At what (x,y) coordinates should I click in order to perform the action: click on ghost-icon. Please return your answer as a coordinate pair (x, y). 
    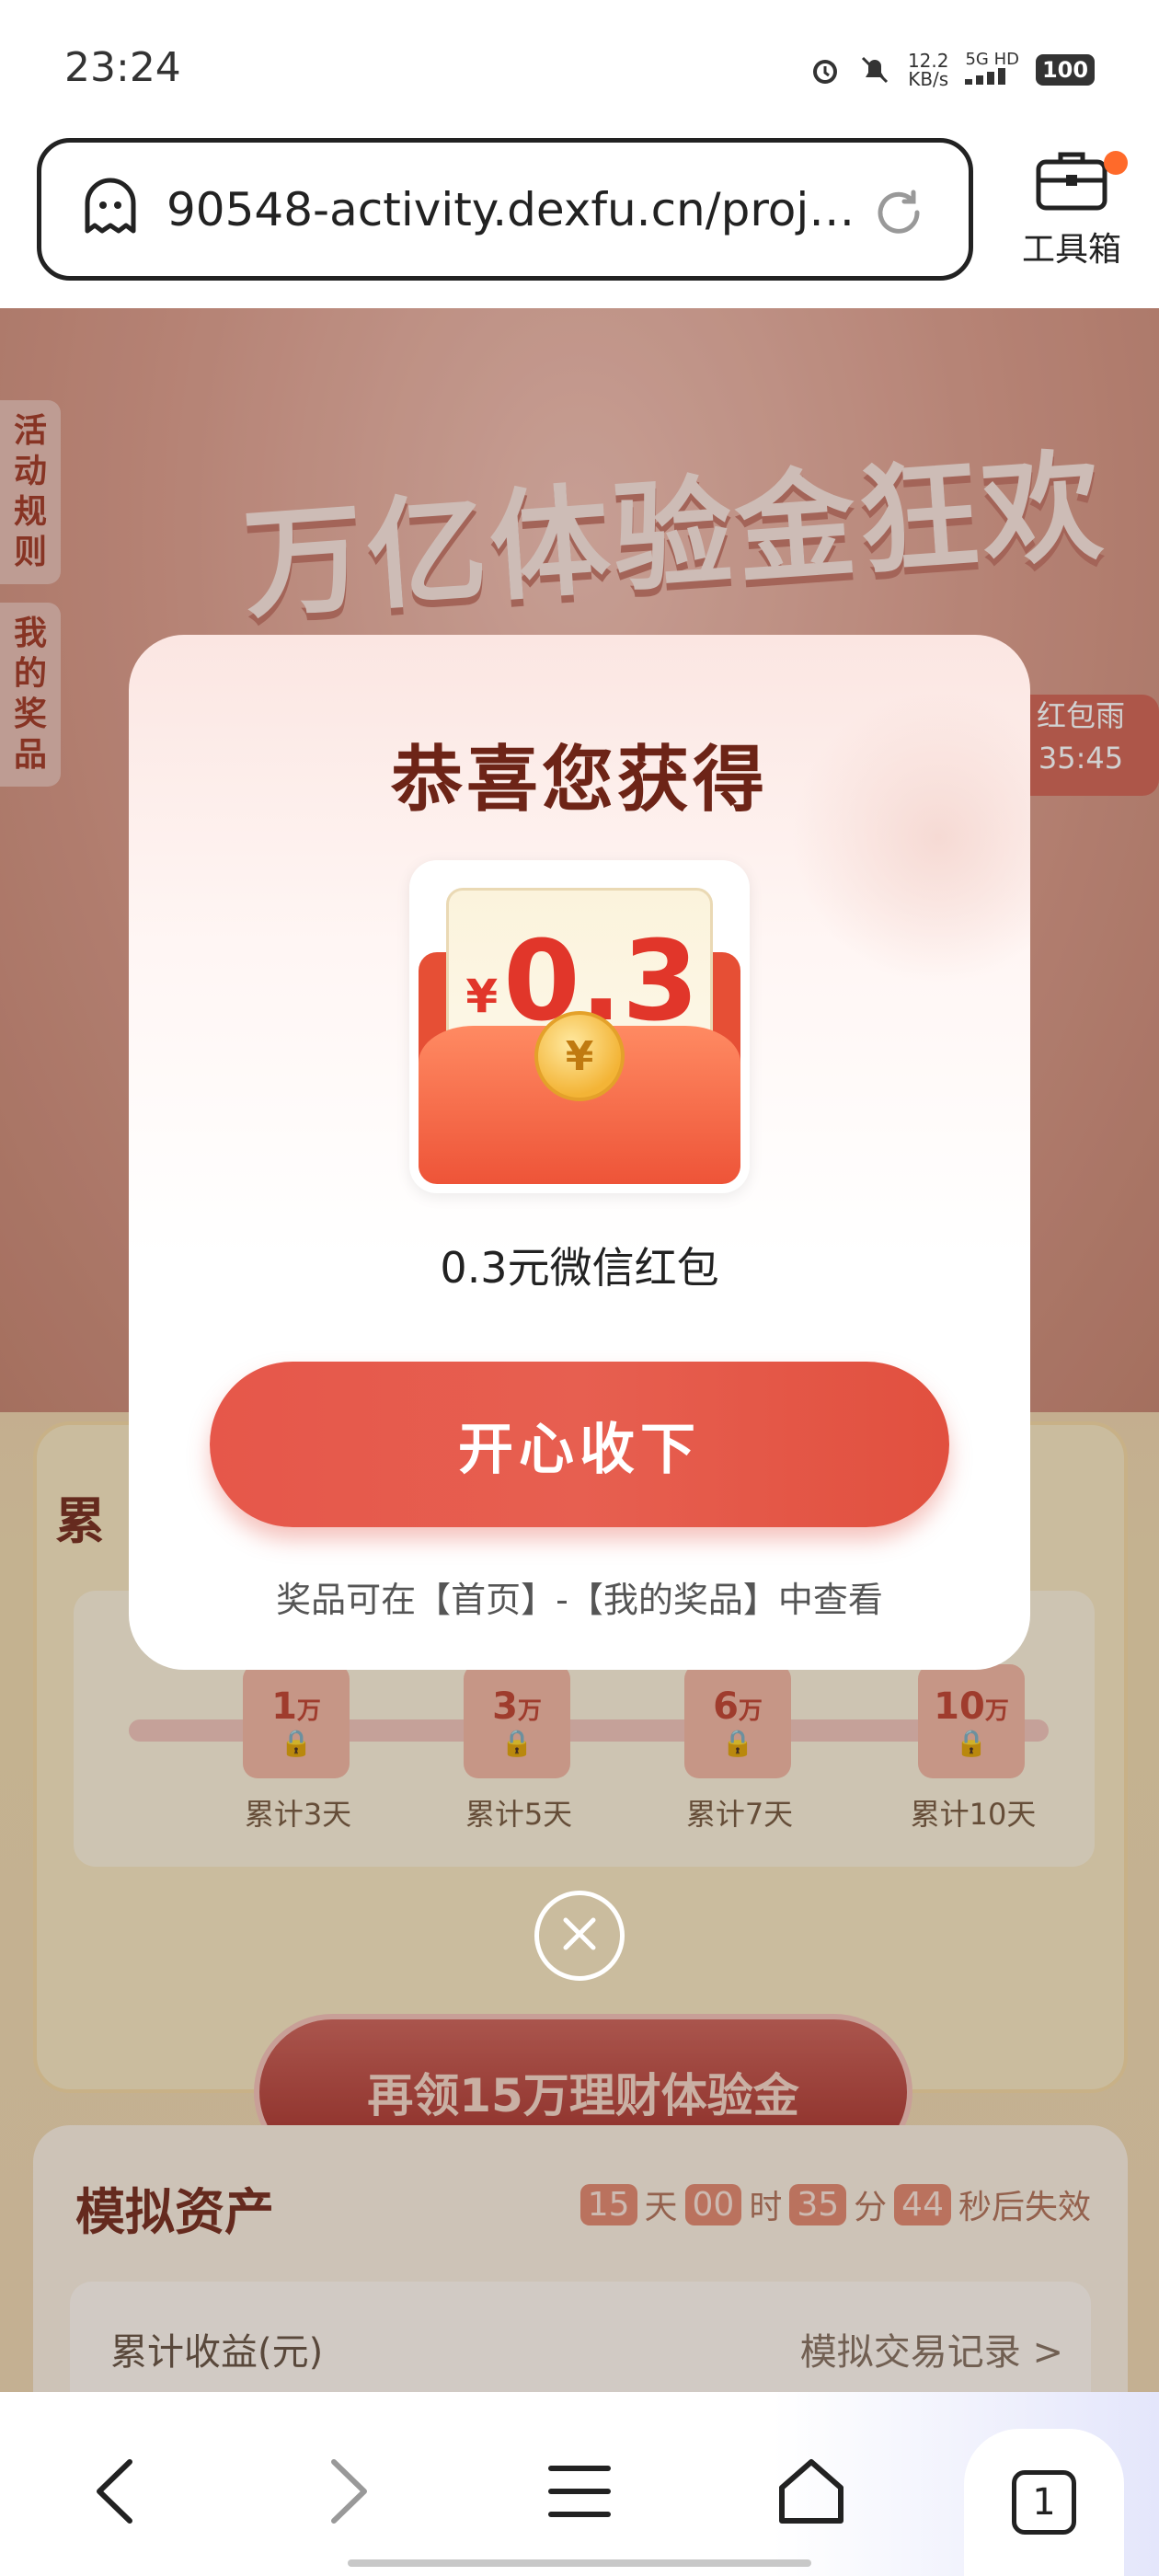
    Looking at the image, I should click on (110, 210).